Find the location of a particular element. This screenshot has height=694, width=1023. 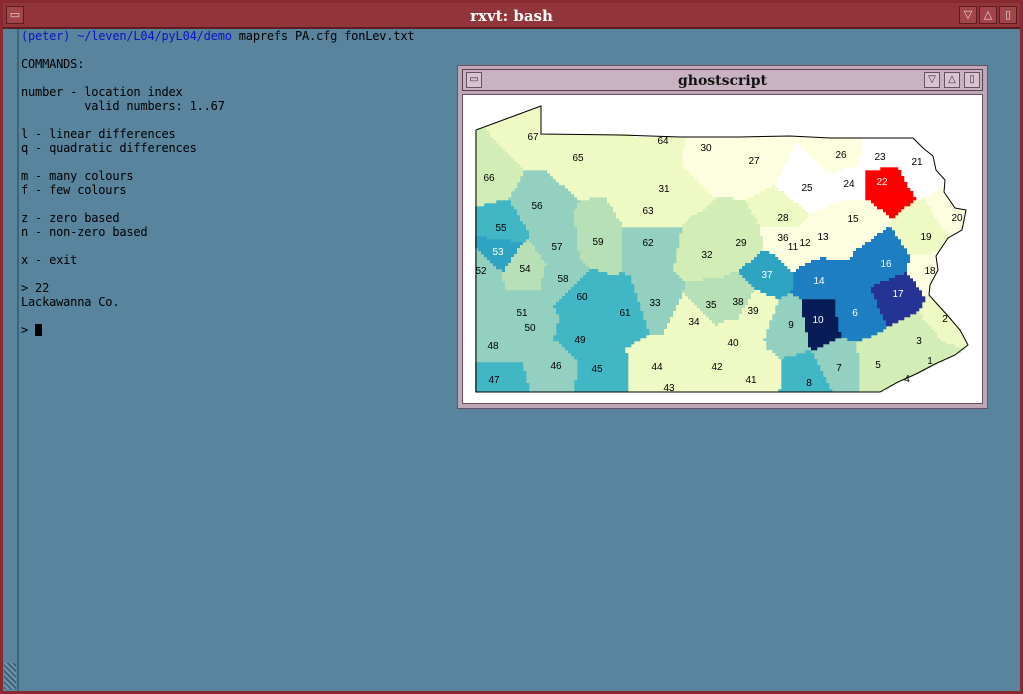

region-label: 19 is located at coordinates (926, 237).